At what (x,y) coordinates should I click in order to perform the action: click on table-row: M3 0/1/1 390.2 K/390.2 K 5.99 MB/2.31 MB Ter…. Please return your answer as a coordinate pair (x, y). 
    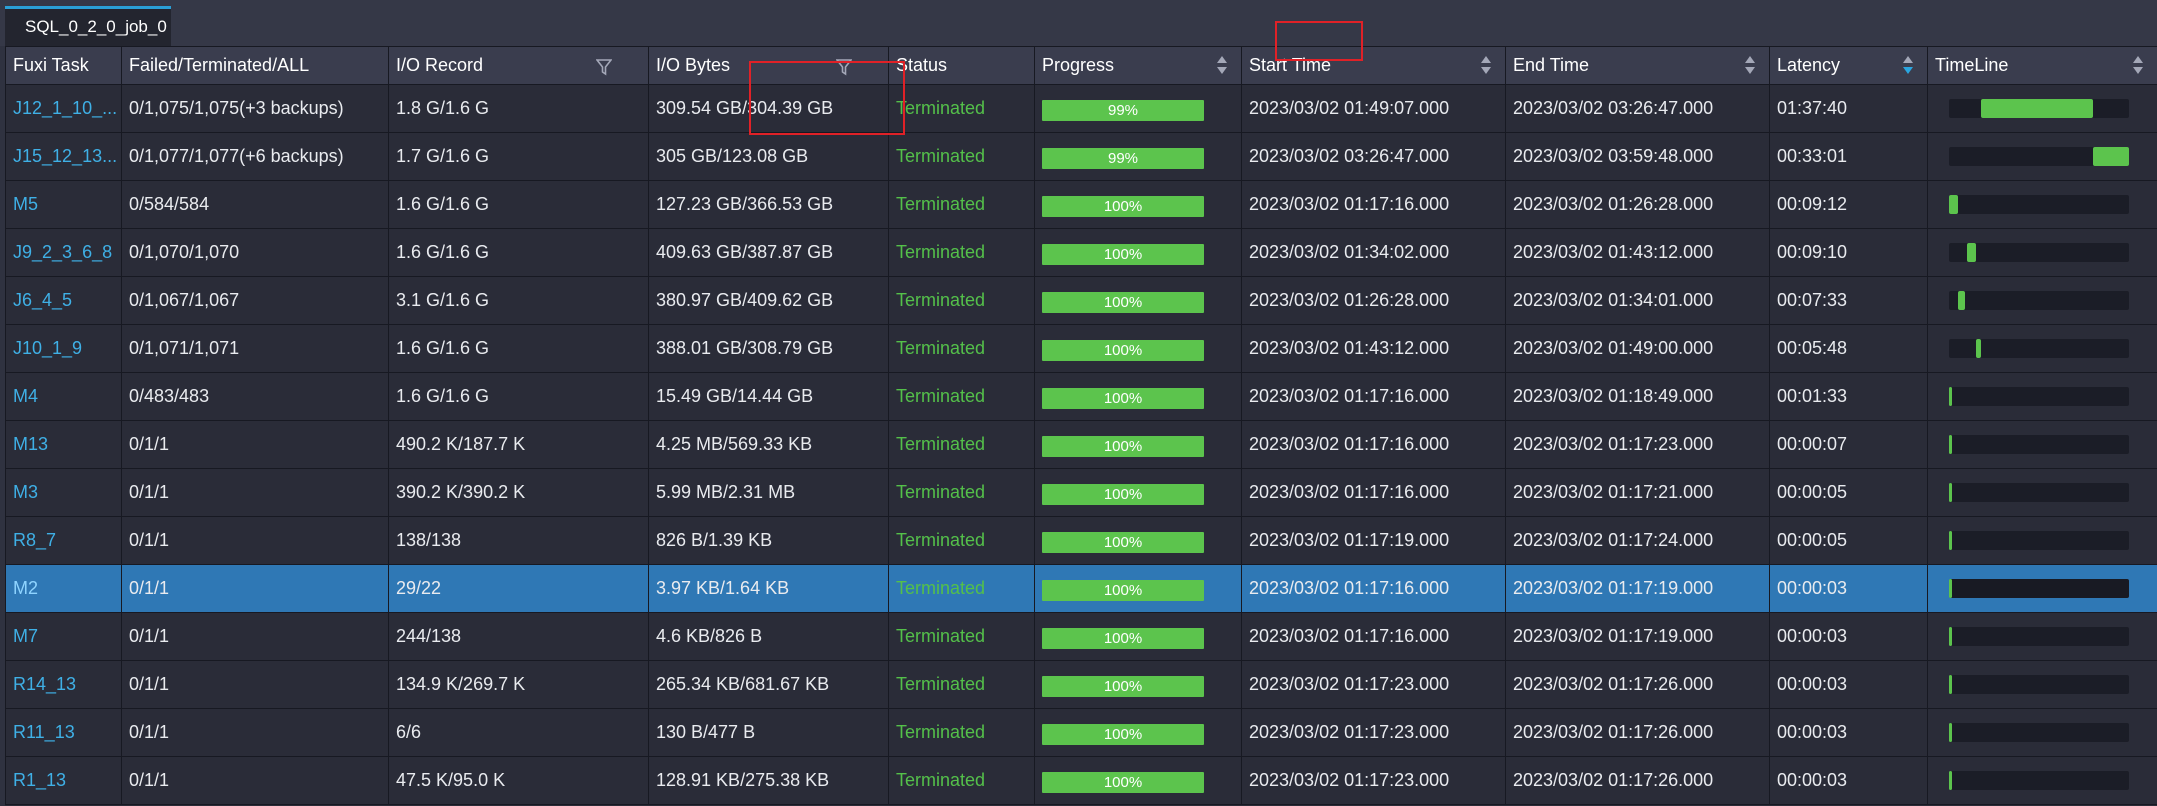
    Looking at the image, I should click on (1081, 492).